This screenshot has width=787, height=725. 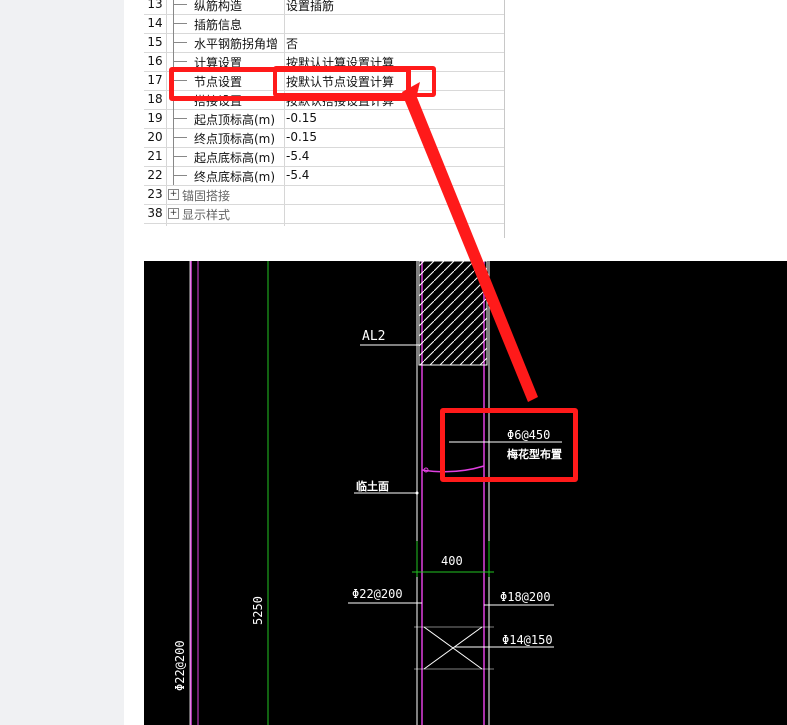 What do you see at coordinates (372, 486) in the screenshot?
I see `soil-face-label: 临土面` at bounding box center [372, 486].